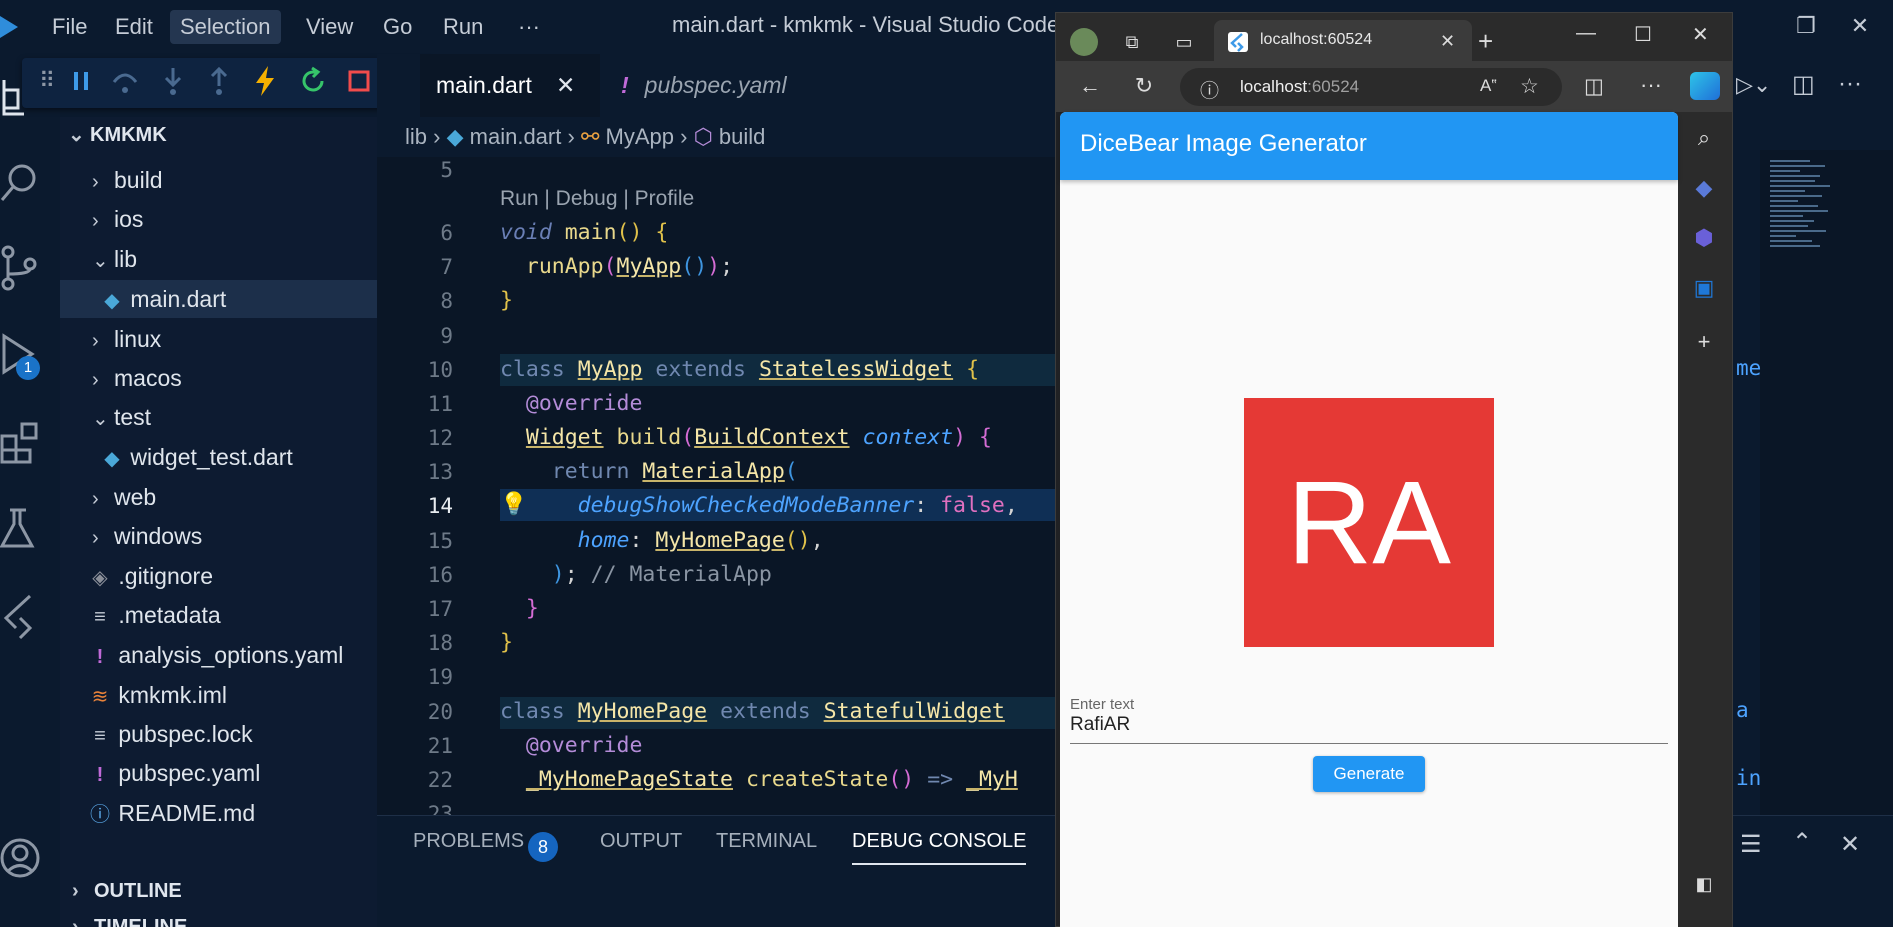 This screenshot has height=927, width=1893. What do you see at coordinates (1586, 33) in the screenshot?
I see `minimize-icon: —` at bounding box center [1586, 33].